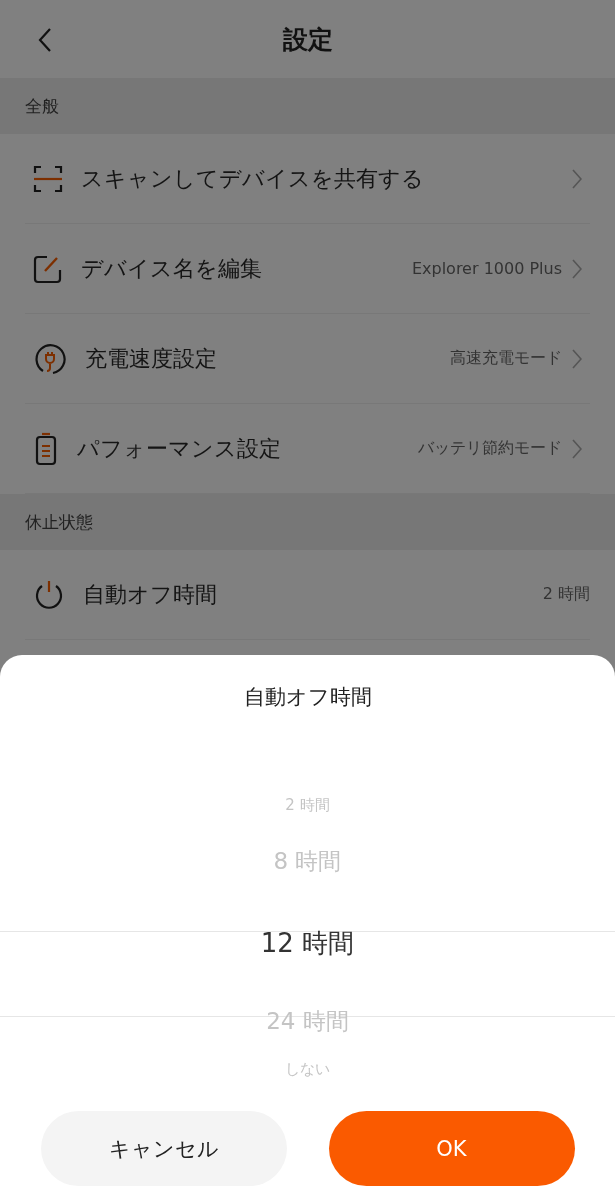  What do you see at coordinates (307, 359) in the screenshot?
I see `settings-row: 充電速度設定 高速充電モード` at bounding box center [307, 359].